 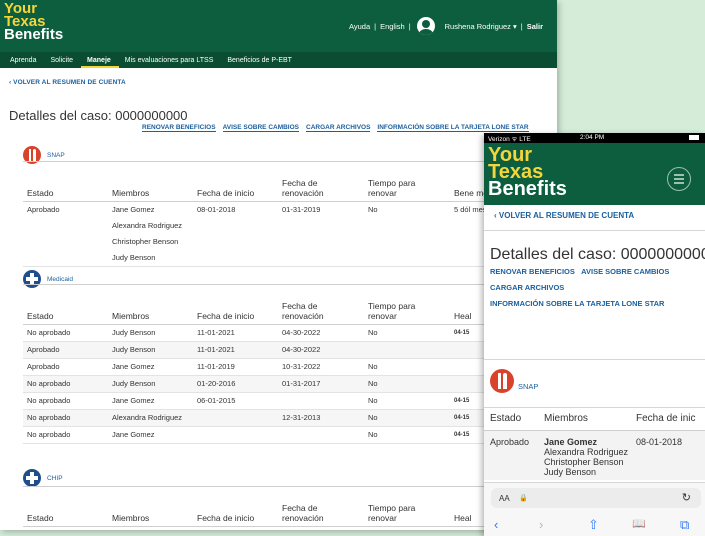 I want to click on hamburger-menu-icon, so click(x=679, y=179).